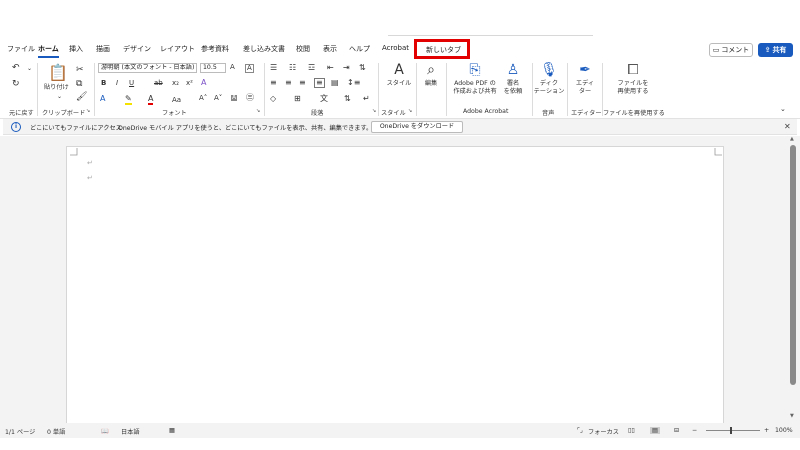 This screenshot has height=450, width=800. I want to click on word-count: 0 単語, so click(56, 431).